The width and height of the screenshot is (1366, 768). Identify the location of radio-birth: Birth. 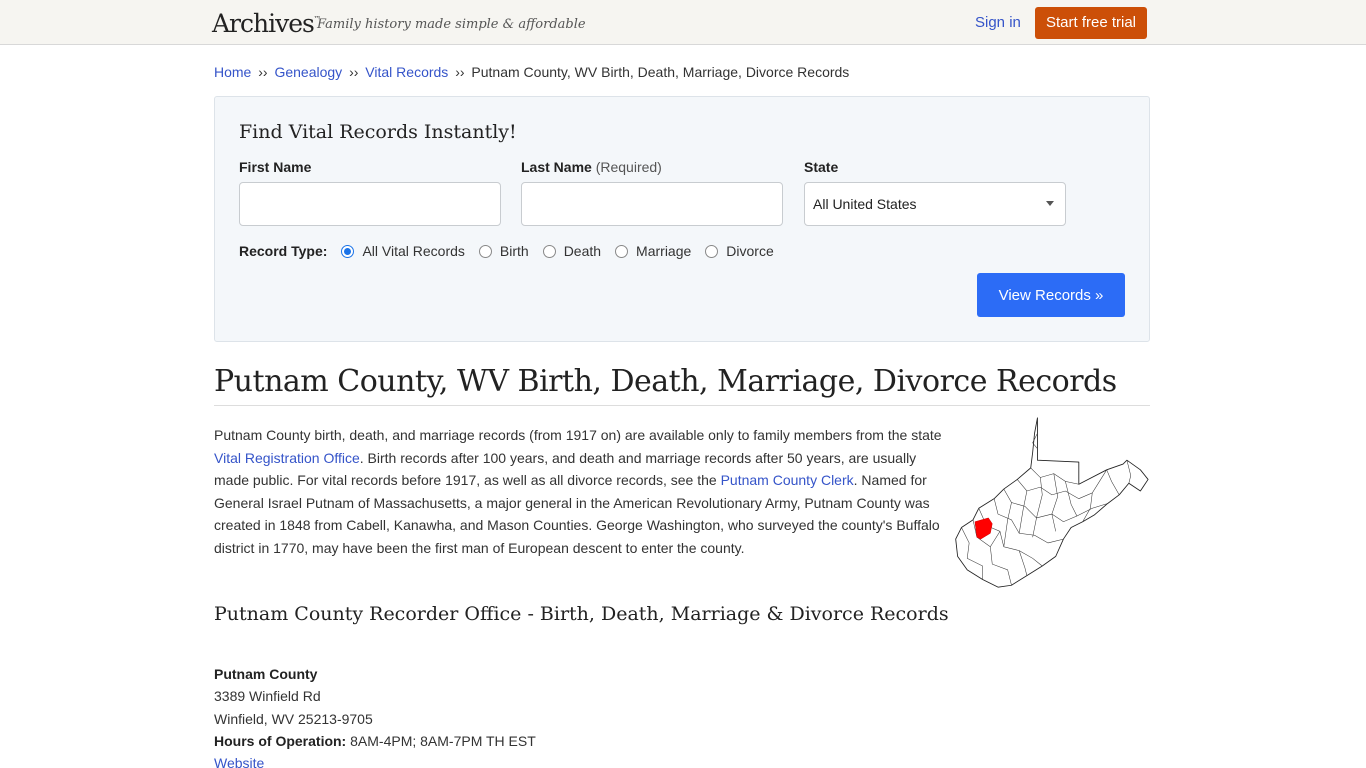
(503, 251).